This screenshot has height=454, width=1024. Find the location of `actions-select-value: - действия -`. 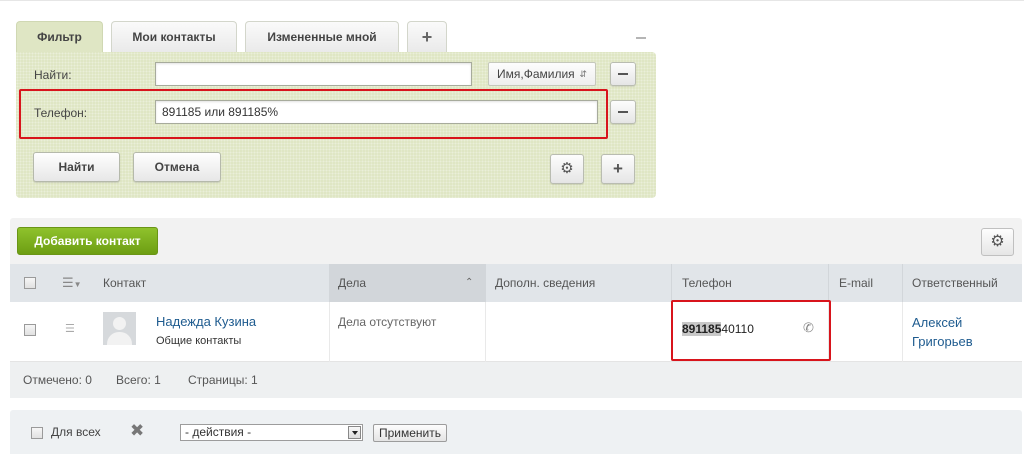

actions-select-value: - действия - is located at coordinates (218, 432).